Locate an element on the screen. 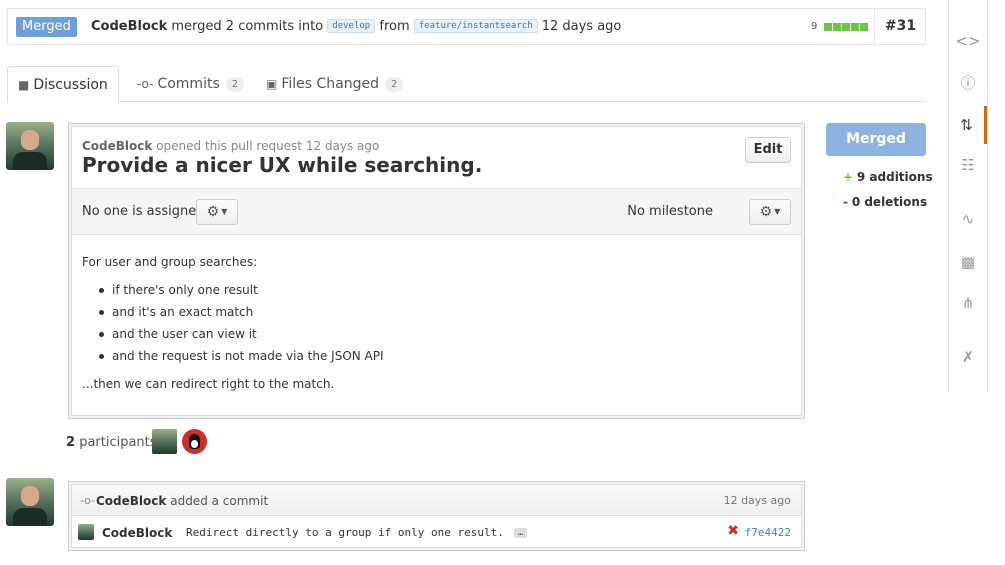  edit-button: Edit is located at coordinates (768, 150).